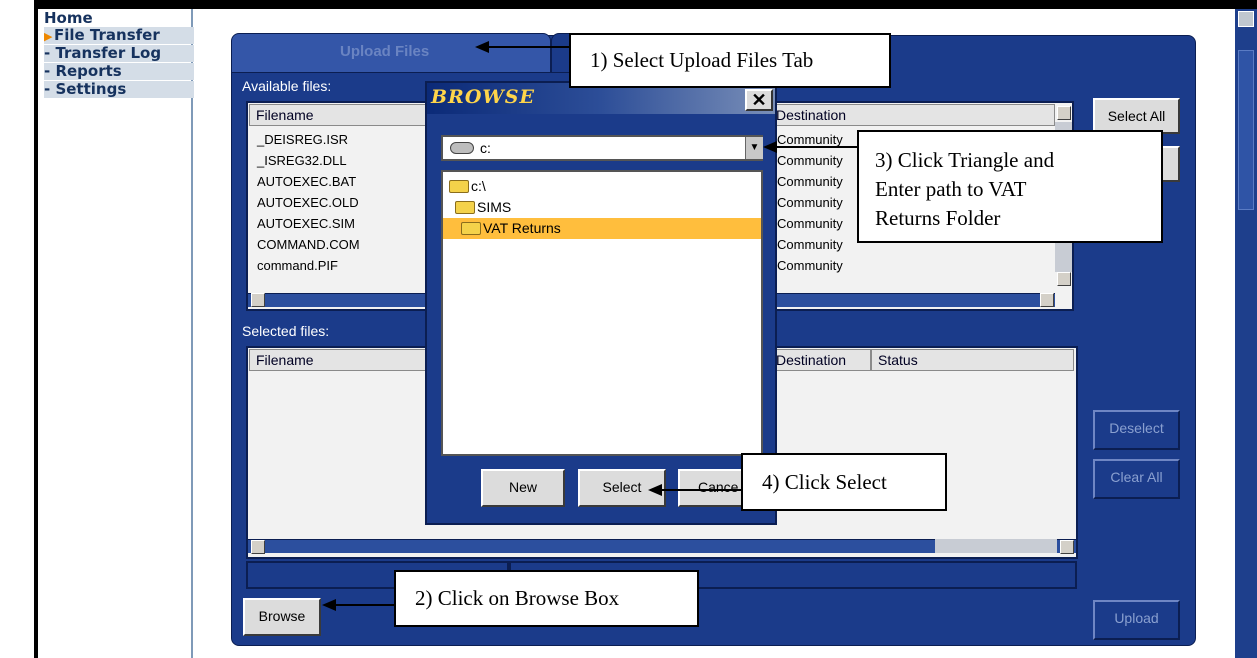  What do you see at coordinates (701, 490) in the screenshot?
I see `callout-4-arrow` at bounding box center [701, 490].